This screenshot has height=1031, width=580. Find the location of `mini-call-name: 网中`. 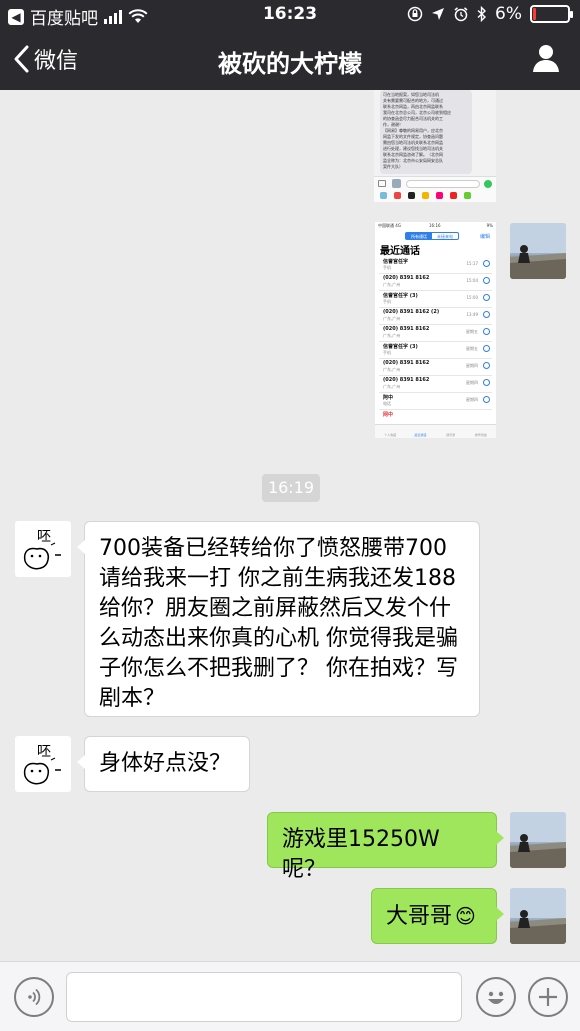

mini-call-name: 网中 is located at coordinates (388, 415).